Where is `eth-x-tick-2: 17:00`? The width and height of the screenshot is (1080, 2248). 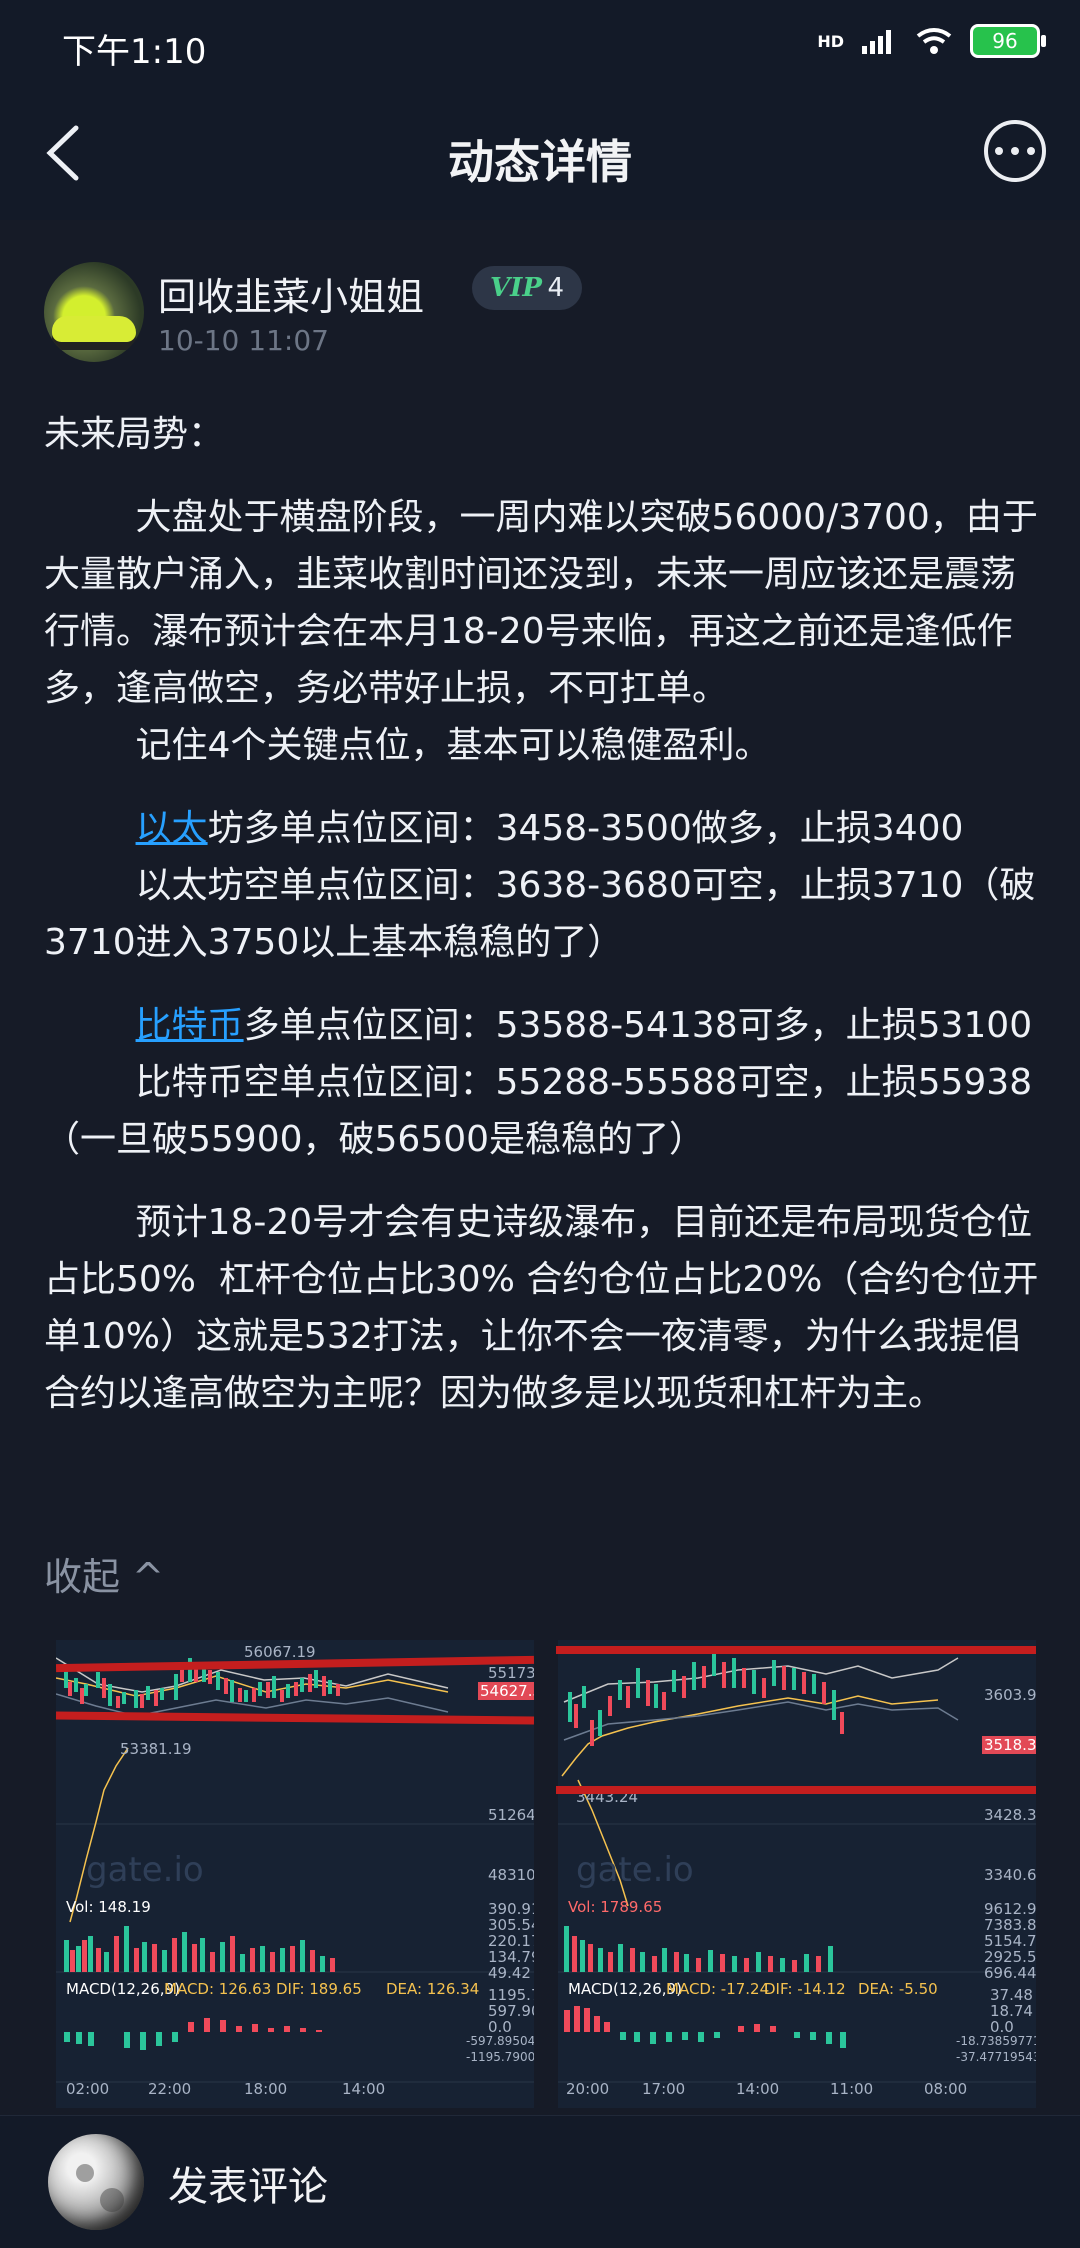 eth-x-tick-2: 17:00 is located at coordinates (664, 2089).